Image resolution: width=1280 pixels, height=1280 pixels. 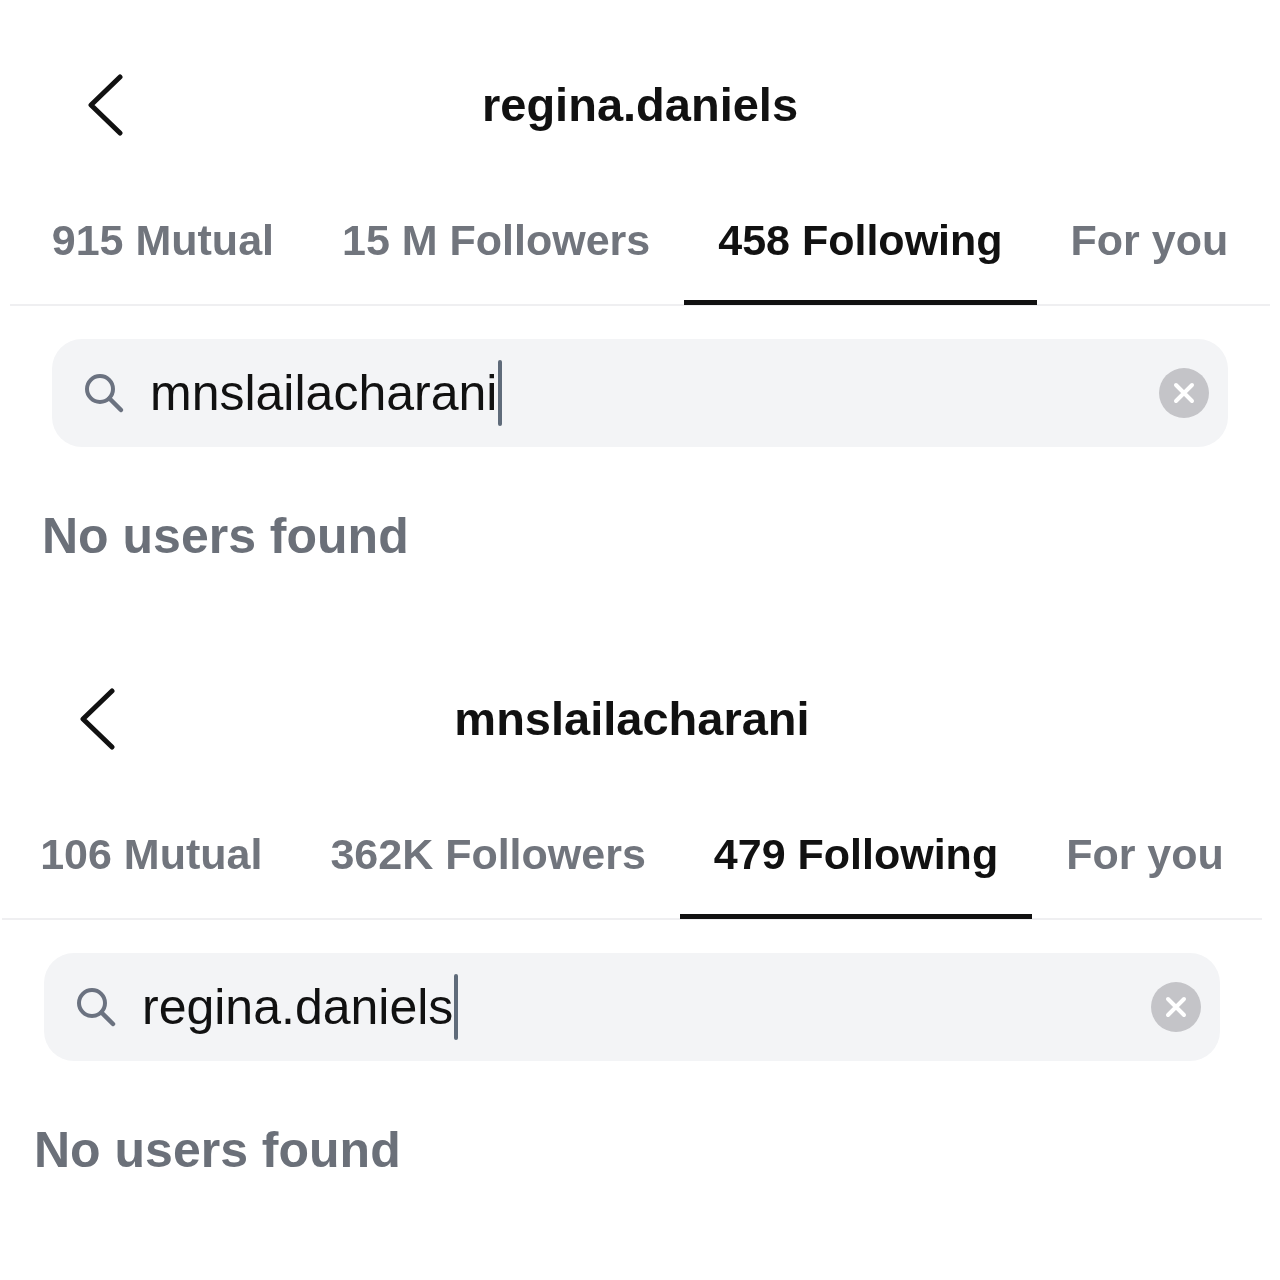 What do you see at coordinates (324, 393) in the screenshot?
I see `search-query: mnslailacharani` at bounding box center [324, 393].